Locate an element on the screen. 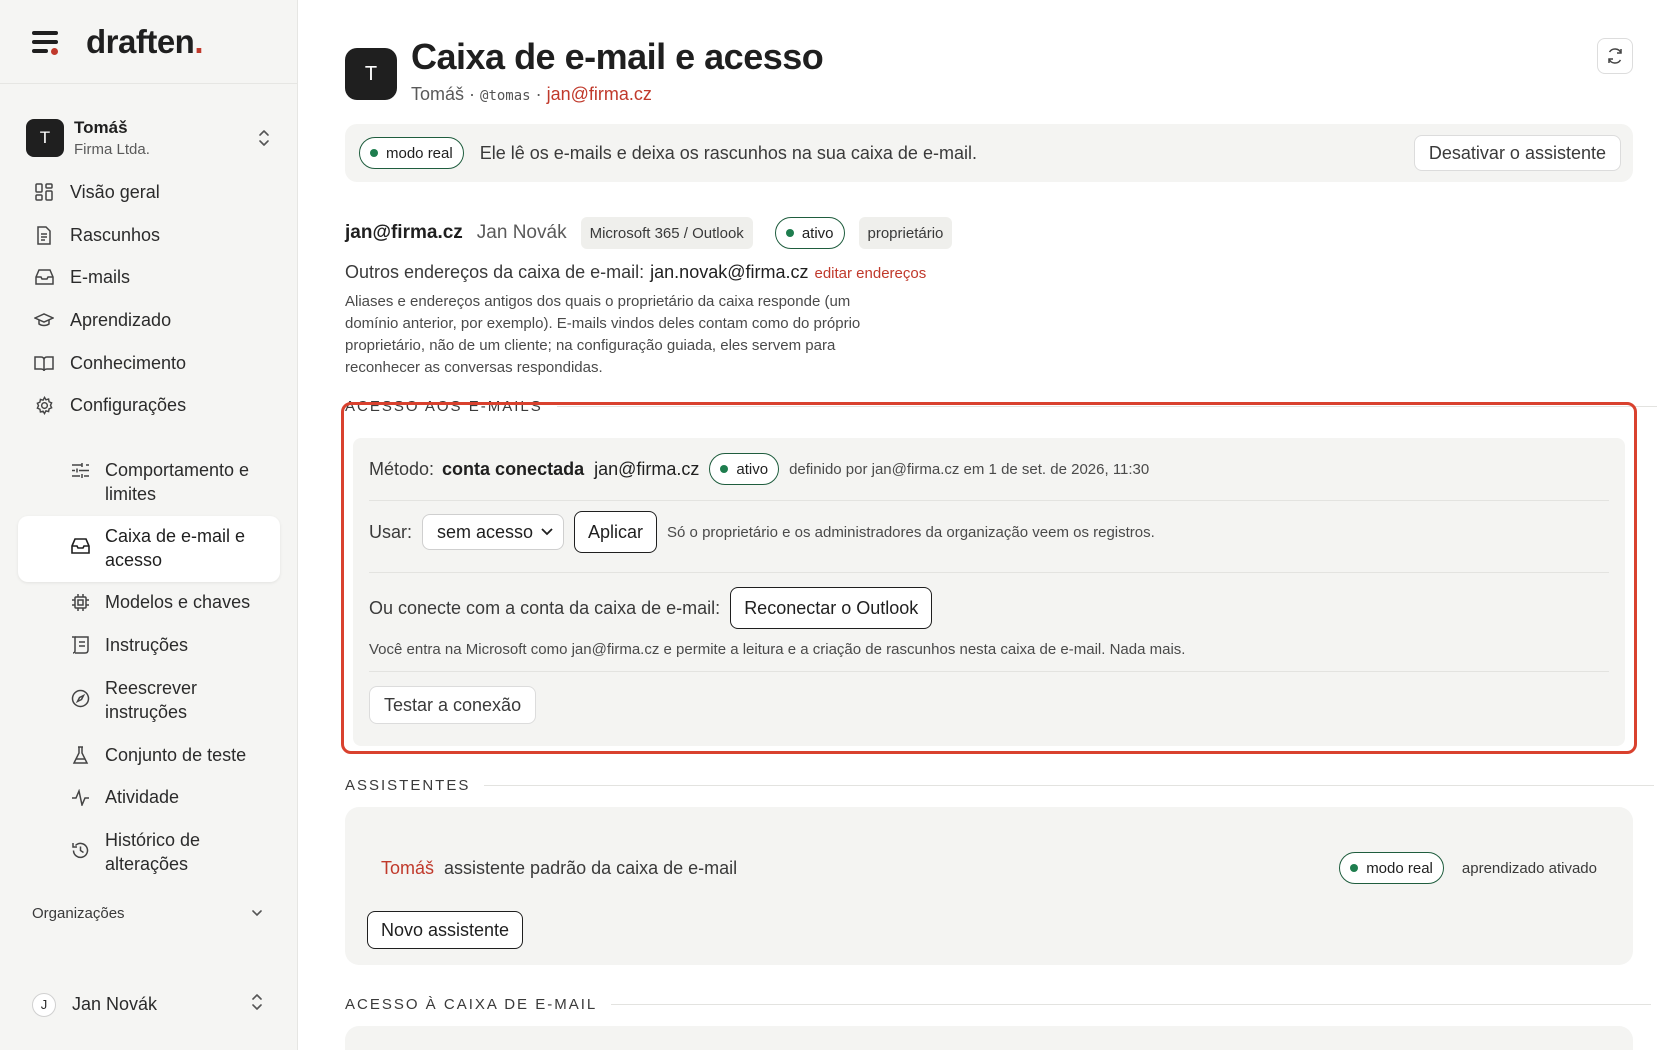  assistant-description: assistente padrão da caixa de e-mail is located at coordinates (591, 867).